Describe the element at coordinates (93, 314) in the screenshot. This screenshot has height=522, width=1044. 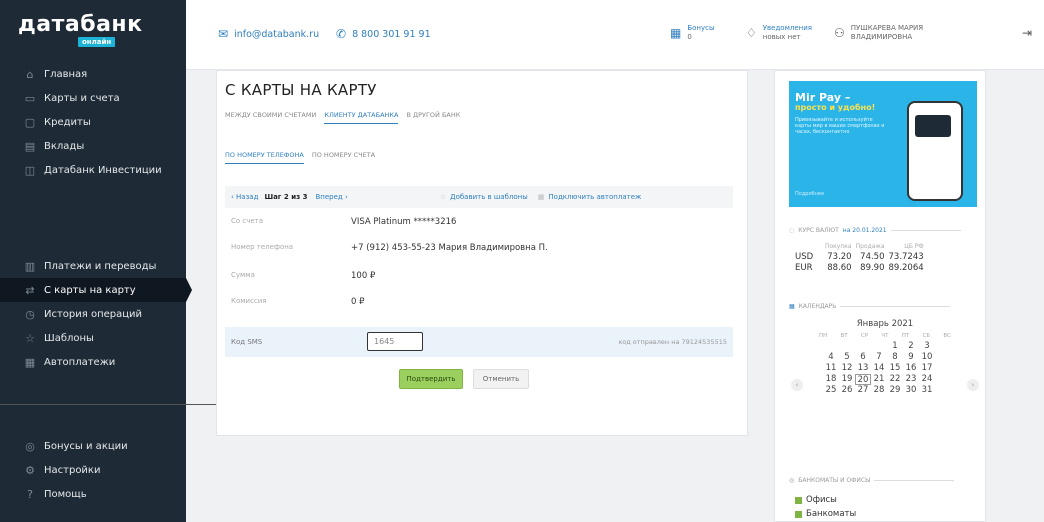
I see `sidebar-item-history: ◷ История операций` at that location.